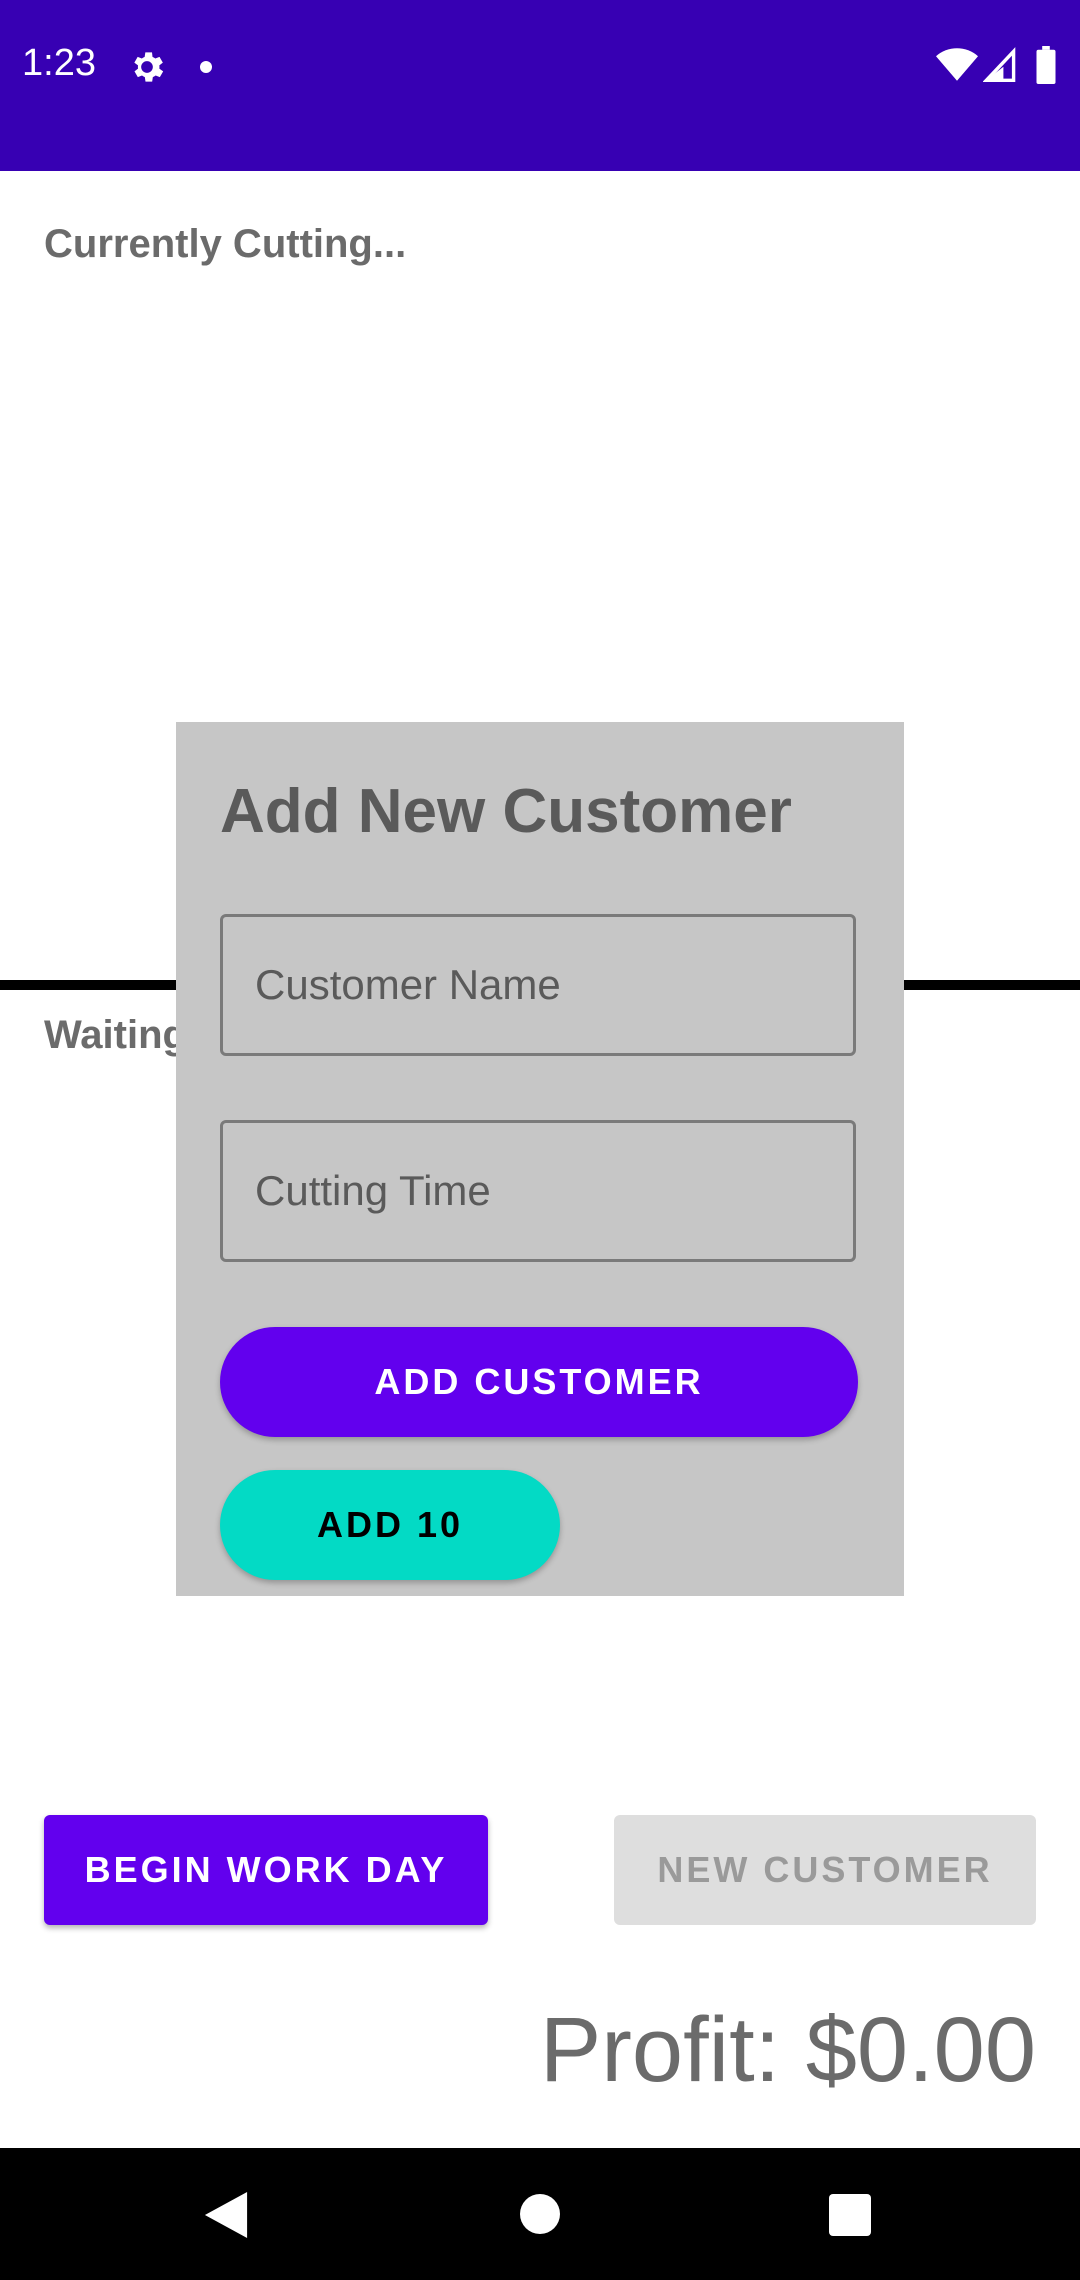 The height and width of the screenshot is (2280, 1080). What do you see at coordinates (115, 1035) in the screenshot?
I see `waiting-label: Waiting` at bounding box center [115, 1035].